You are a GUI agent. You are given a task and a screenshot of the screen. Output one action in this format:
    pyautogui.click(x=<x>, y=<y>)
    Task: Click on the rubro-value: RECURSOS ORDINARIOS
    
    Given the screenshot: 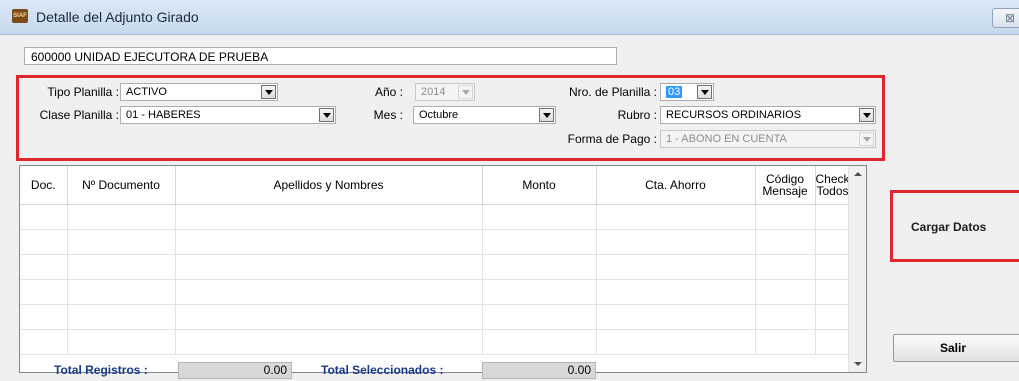 What is the action you would take?
    pyautogui.click(x=734, y=115)
    